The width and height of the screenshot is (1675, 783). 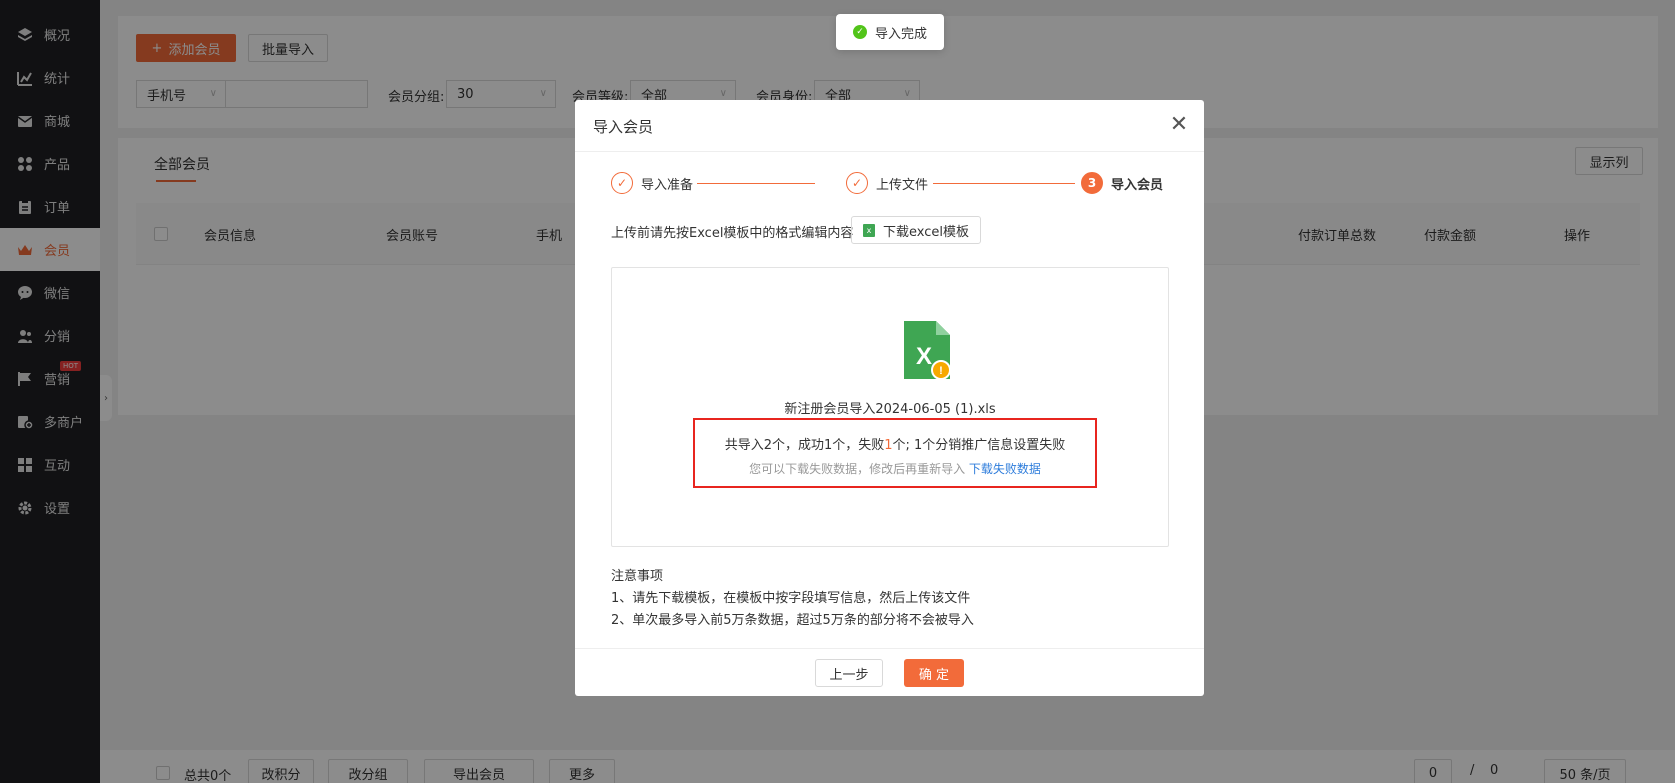 I want to click on svg-text: X, so click(x=924, y=356).